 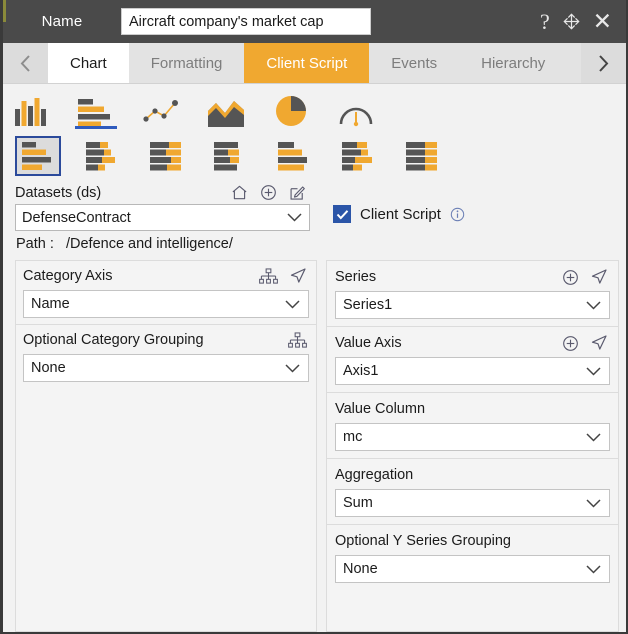 I want to click on dialog-titlebar: Name ? ✕, so click(x=314, y=21).